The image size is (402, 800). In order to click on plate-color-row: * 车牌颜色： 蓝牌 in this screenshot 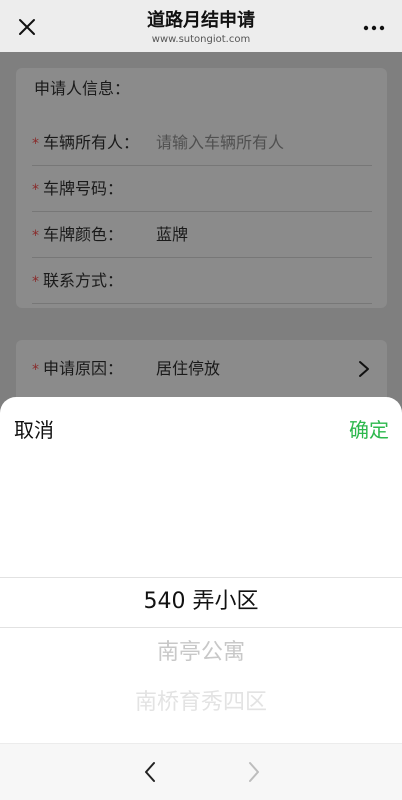, I will do `click(202, 235)`.